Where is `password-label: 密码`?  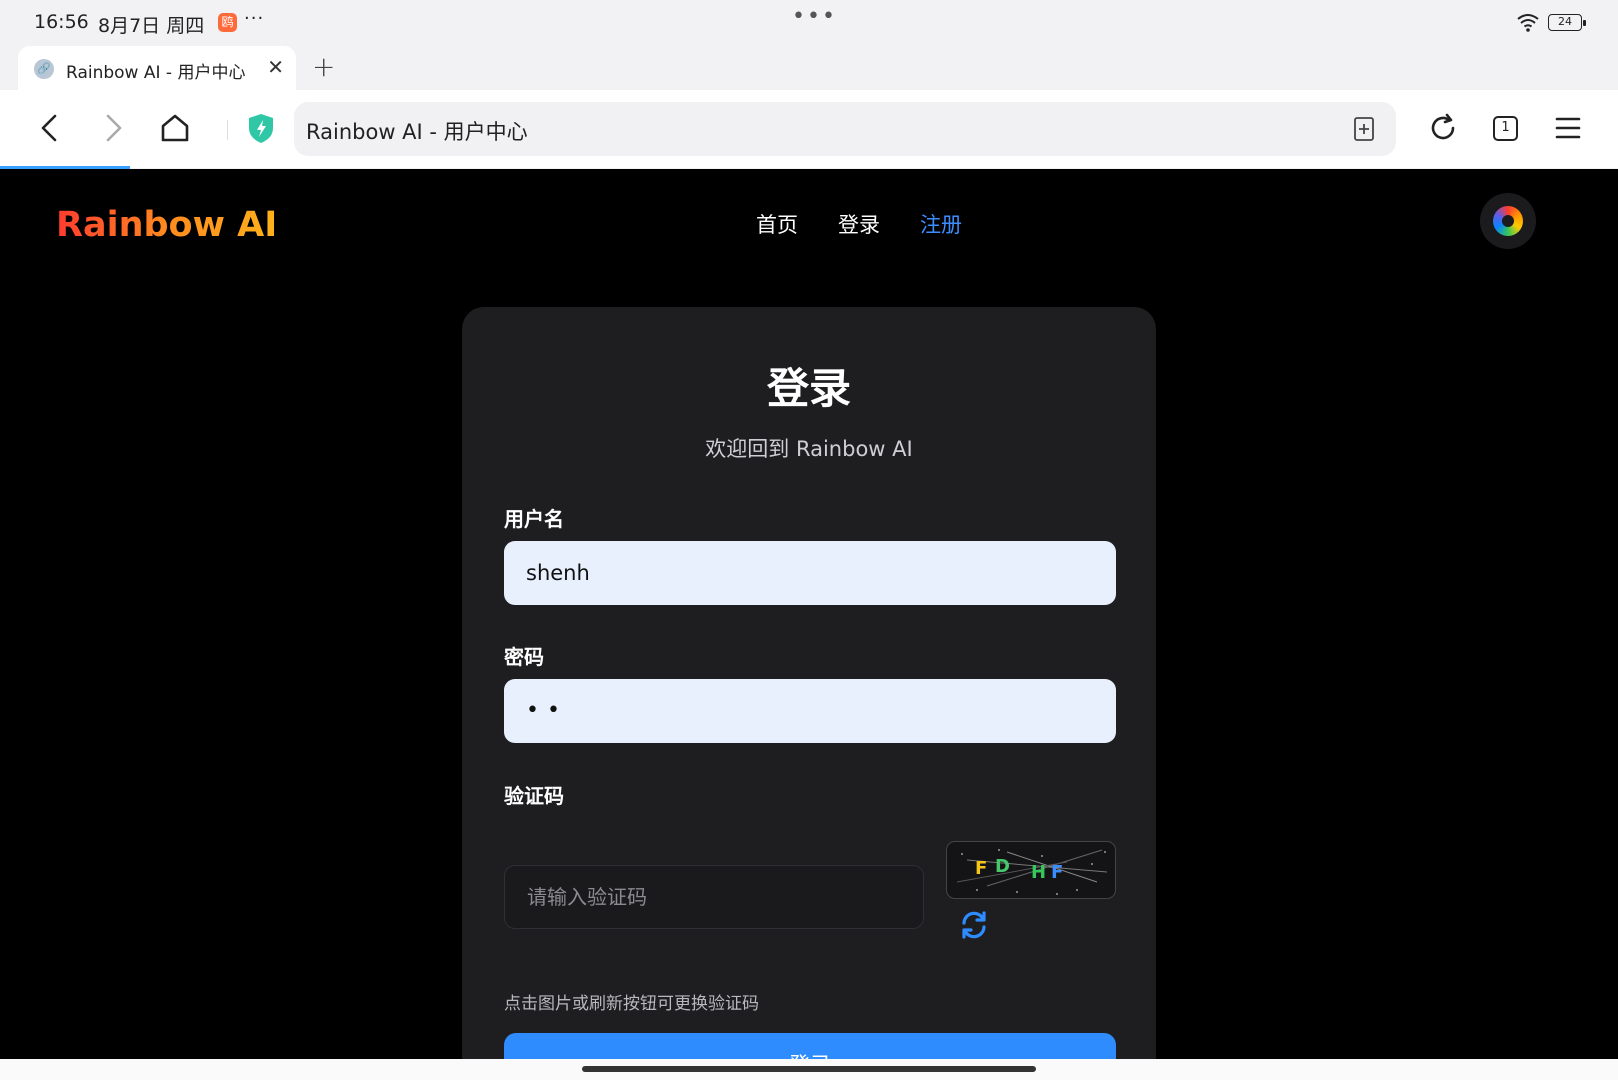
password-label: 密码 is located at coordinates (524, 657).